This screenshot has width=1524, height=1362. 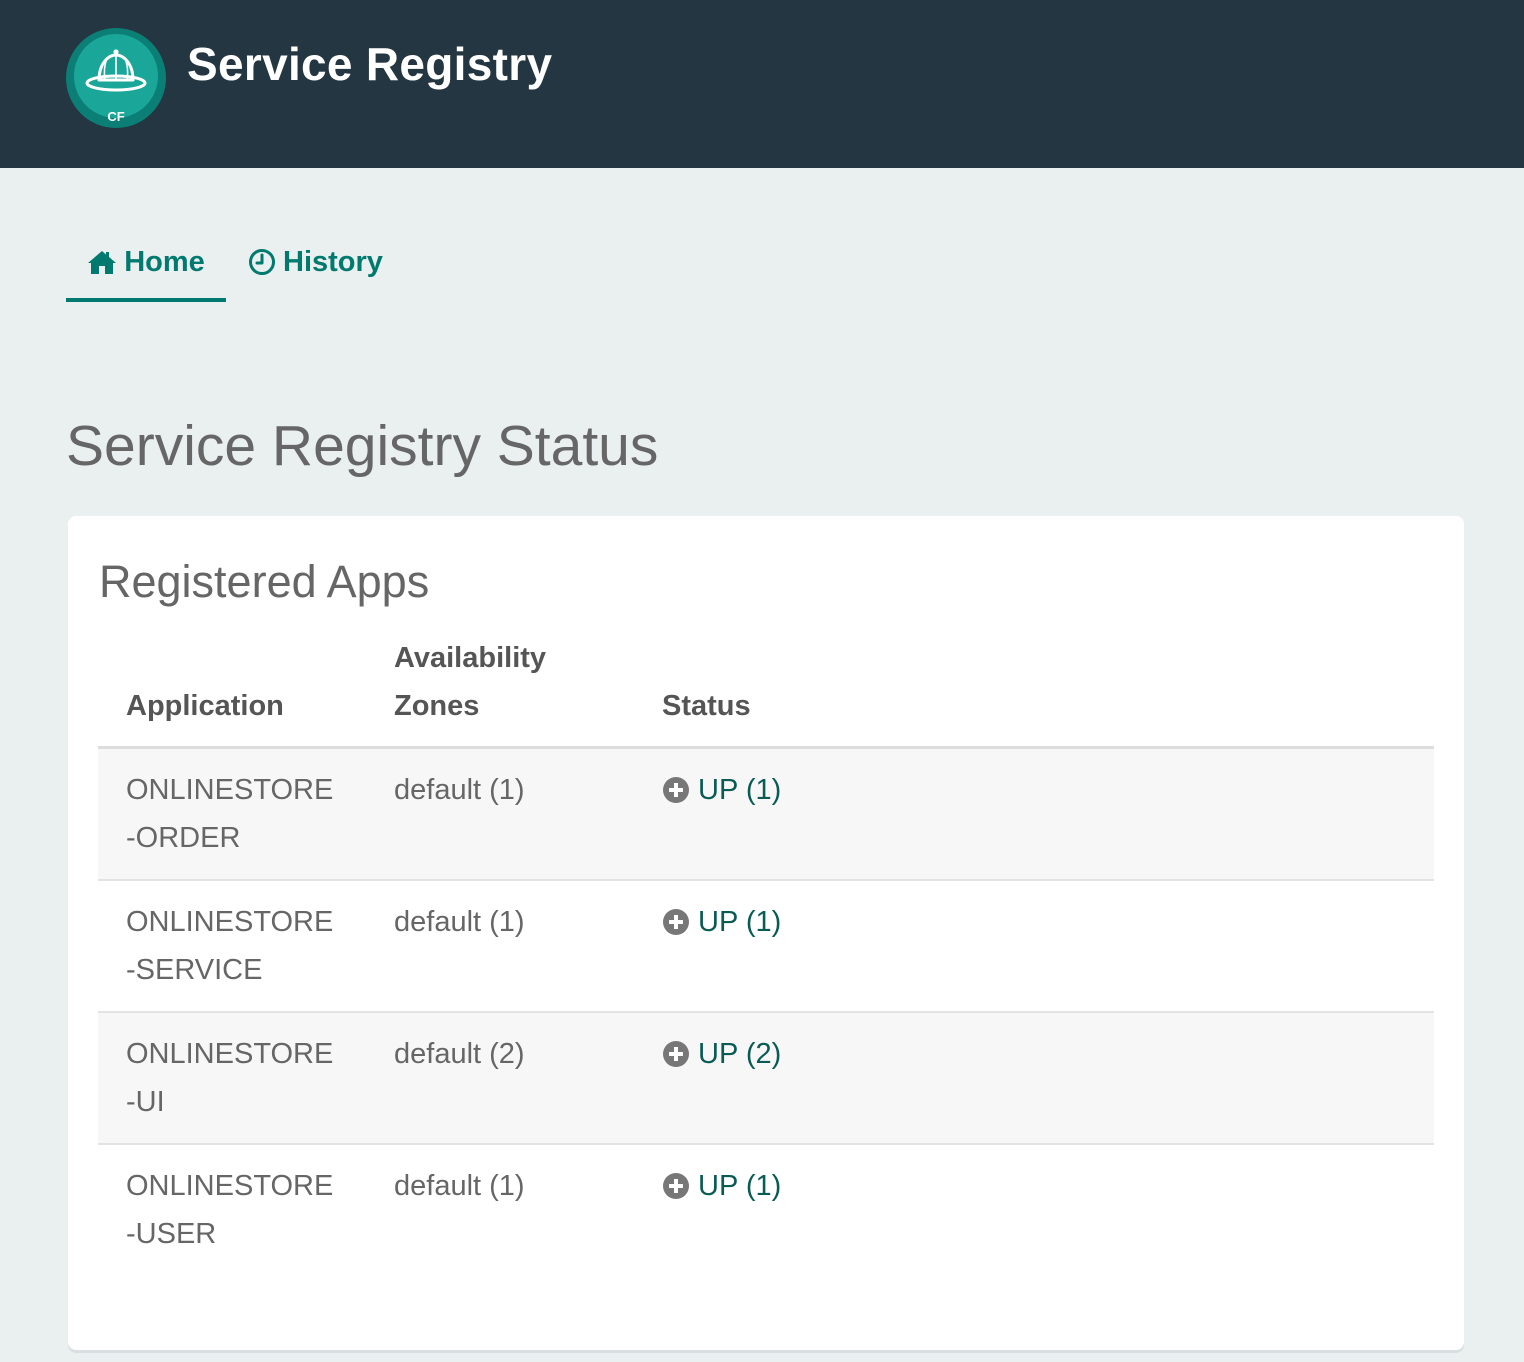 What do you see at coordinates (264, 581) in the screenshot?
I see `panel-title: Registered Apps` at bounding box center [264, 581].